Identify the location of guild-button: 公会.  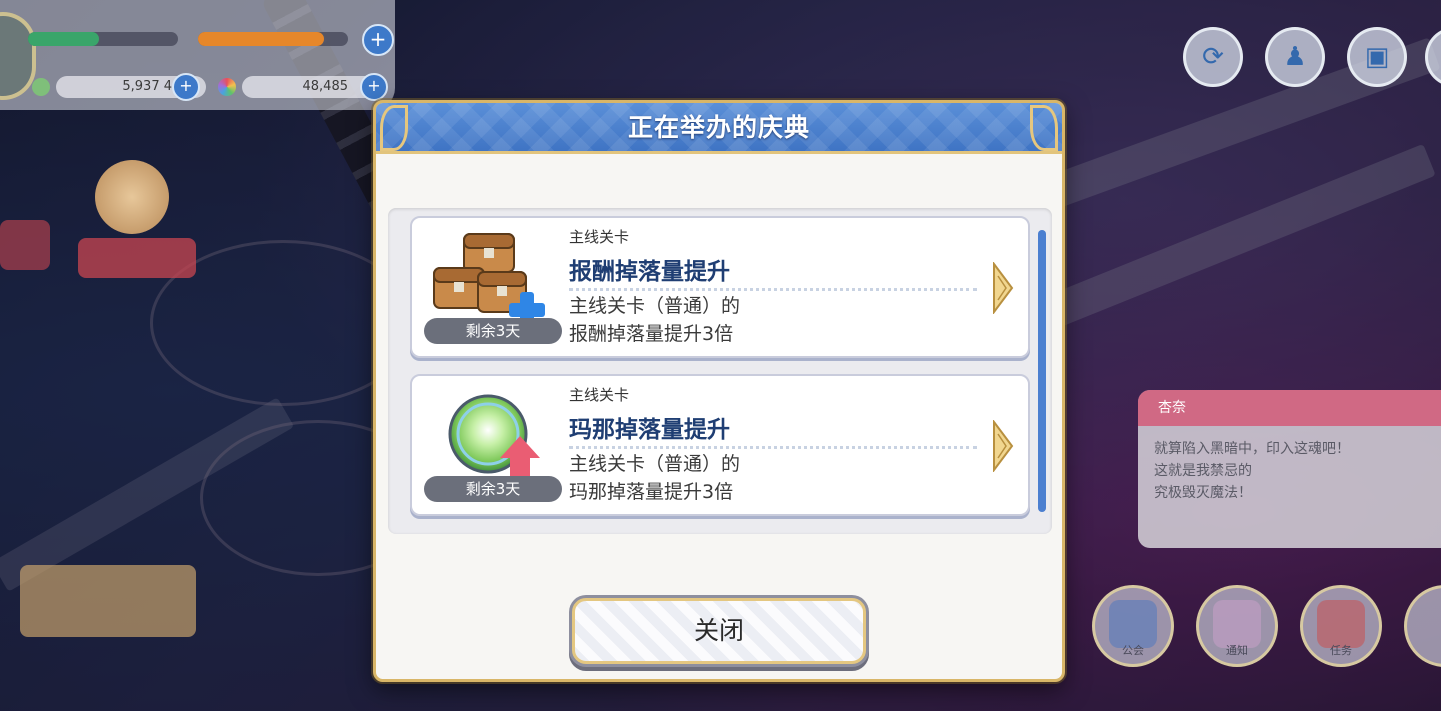
(1133, 626).